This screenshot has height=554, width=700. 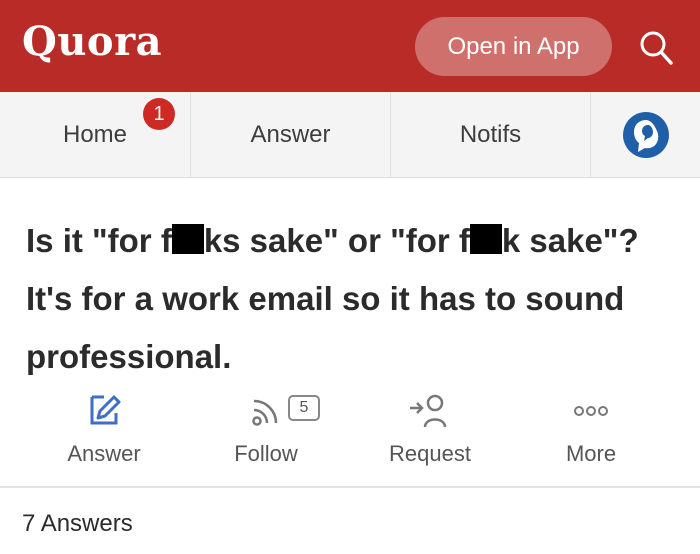 I want to click on notification-badge: 1, so click(x=159, y=114).